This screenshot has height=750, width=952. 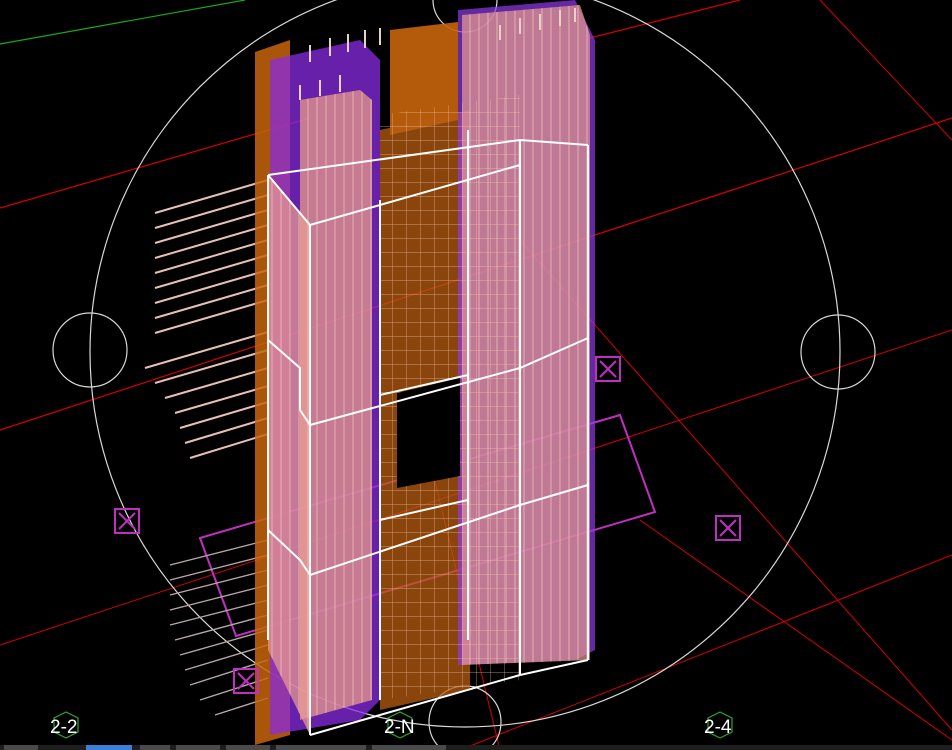 What do you see at coordinates (428, 433) in the screenshot?
I see `core-opening` at bounding box center [428, 433].